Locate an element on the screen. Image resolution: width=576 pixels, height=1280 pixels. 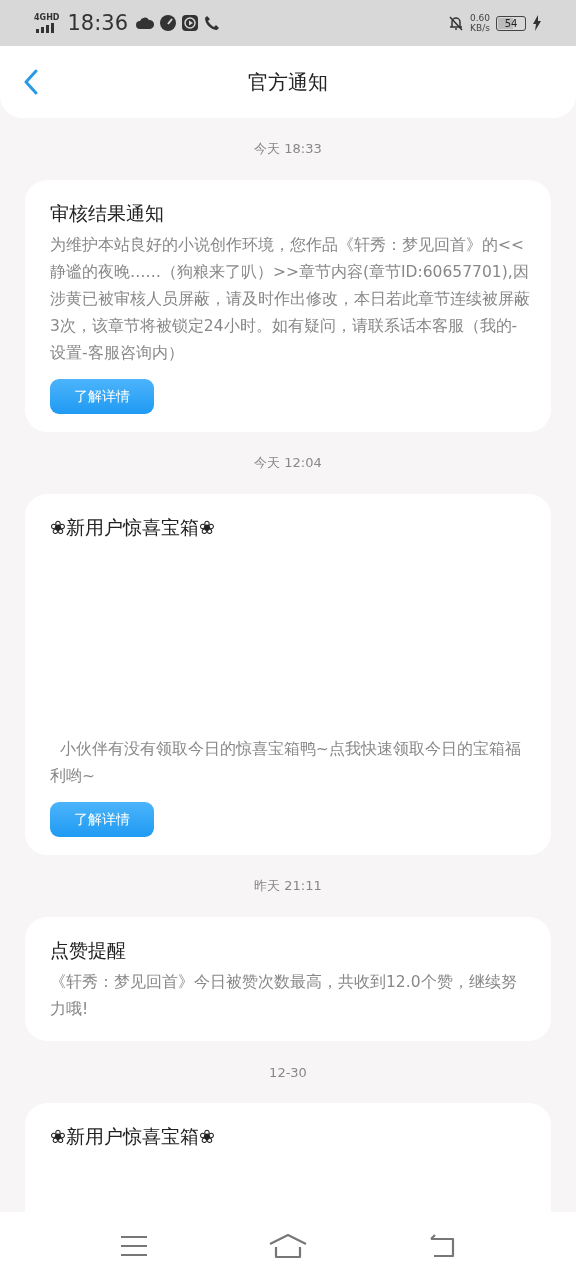
message-text: 为维护本站良好的小说创作环境，您作品《轩秀：梦见回首》的<<静谧的夜晚……（狗粮来了叭）>>章节内容(章节ID:60657701),因涉黄已被审核人员屏蔽，请及时作出修改，本日若此章节连续被屏蔽3次，该章节将被锁定24小时。如有疑问，请联系话本客服（我的-设置-客服咨询内） is located at coordinates (290, 299).